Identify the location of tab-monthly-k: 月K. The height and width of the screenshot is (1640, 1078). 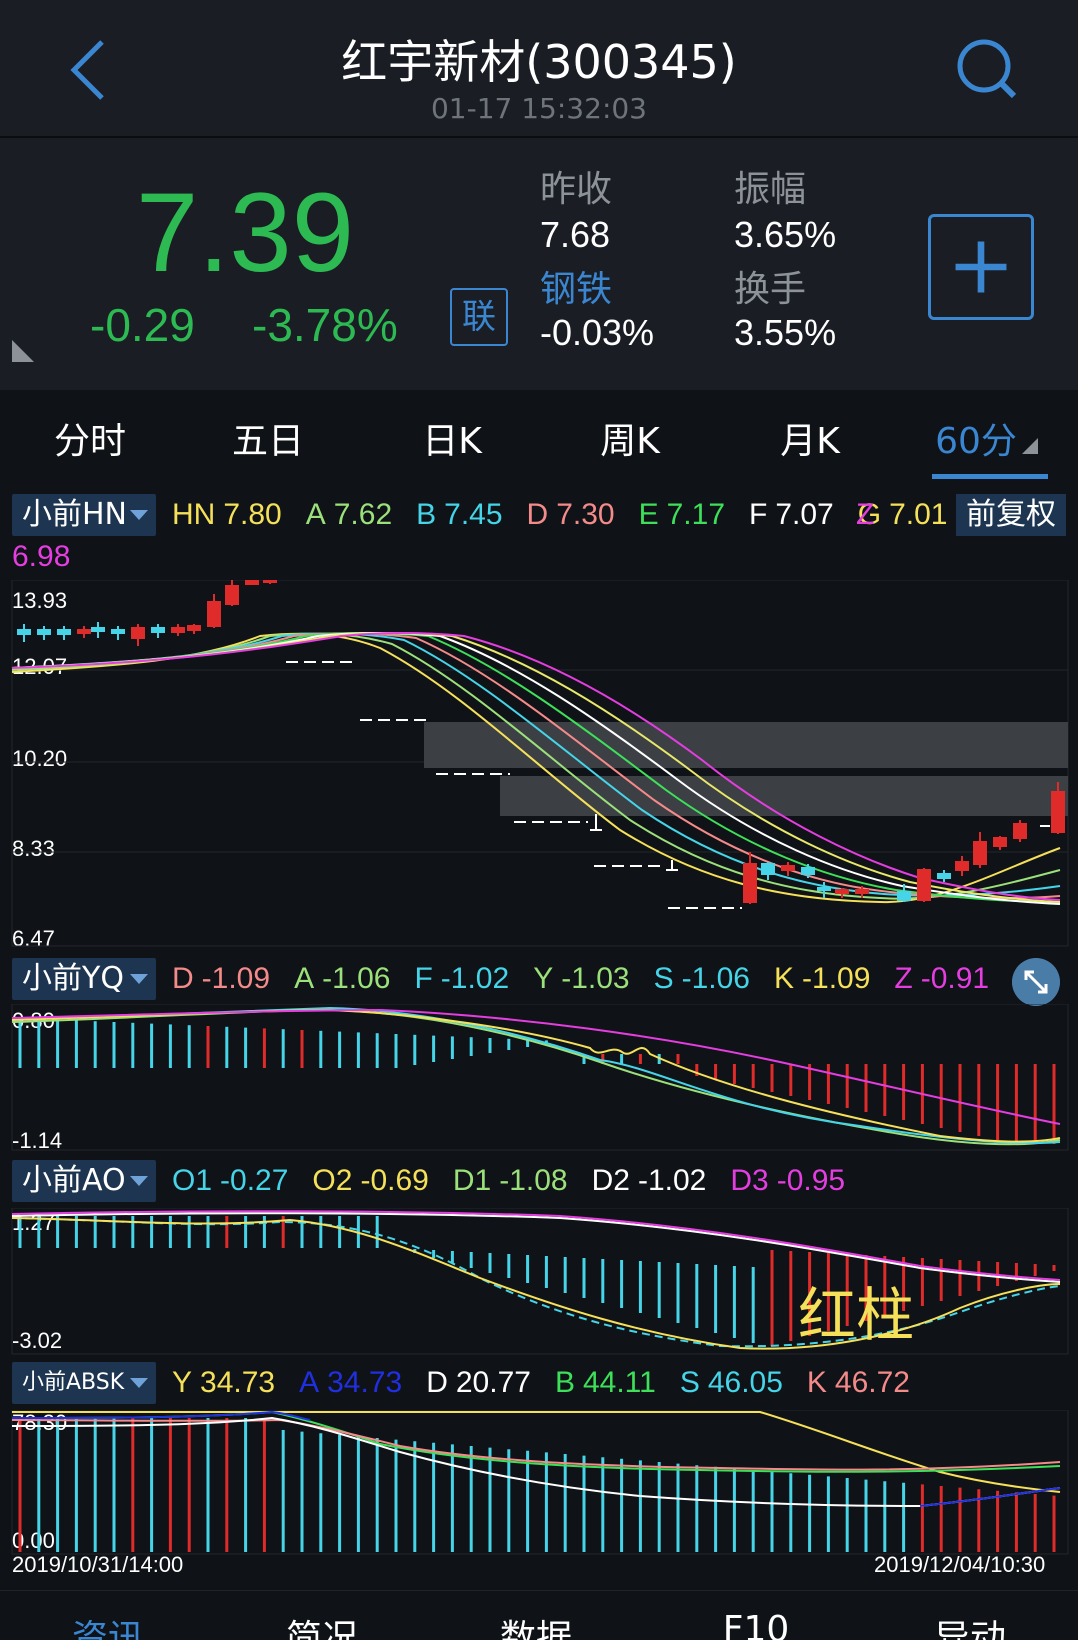
(810, 438).